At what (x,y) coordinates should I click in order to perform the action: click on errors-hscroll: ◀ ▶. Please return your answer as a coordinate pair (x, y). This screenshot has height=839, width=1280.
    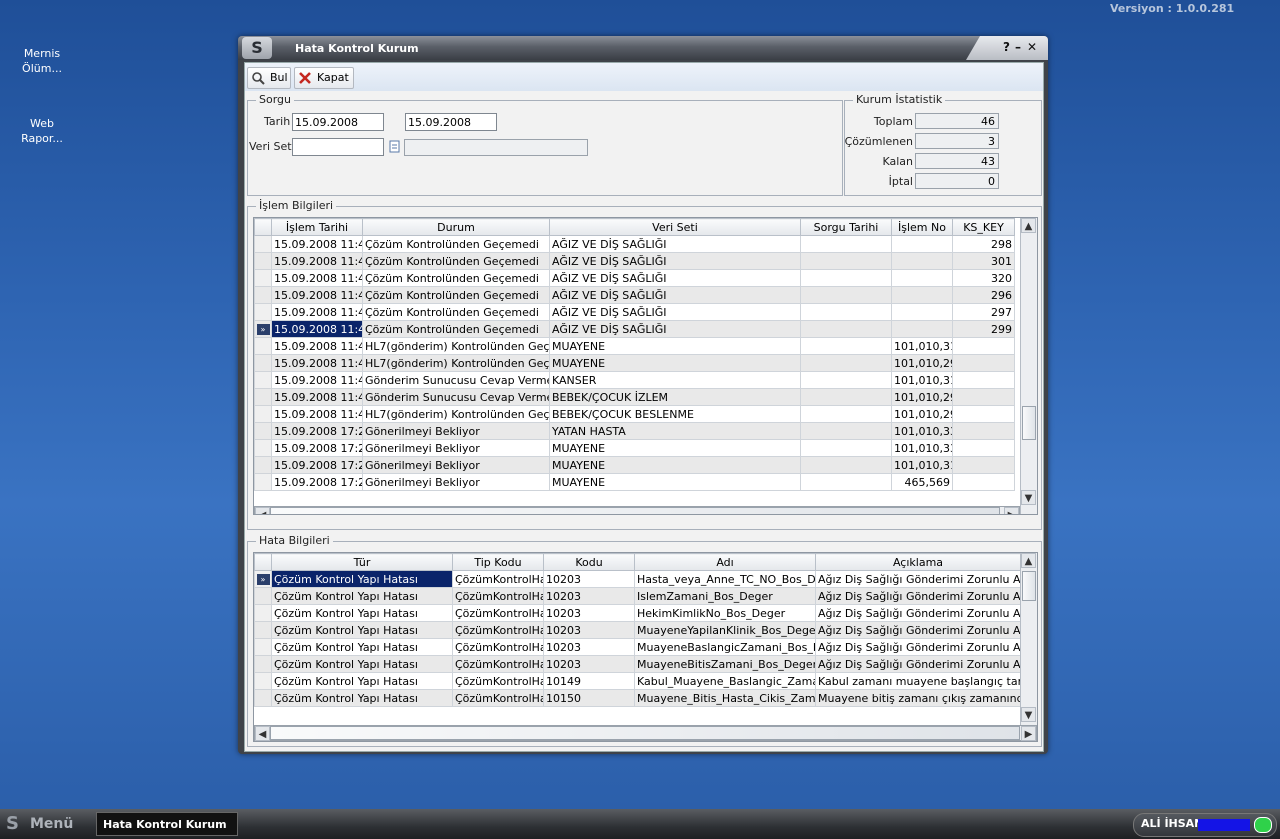
    Looking at the image, I should click on (645, 733).